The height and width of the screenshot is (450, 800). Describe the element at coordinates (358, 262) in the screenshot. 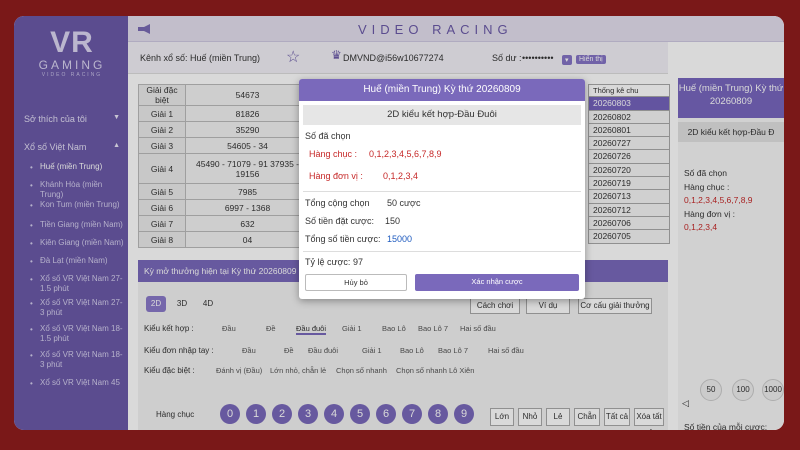

I see `modal-rate: 97` at that location.